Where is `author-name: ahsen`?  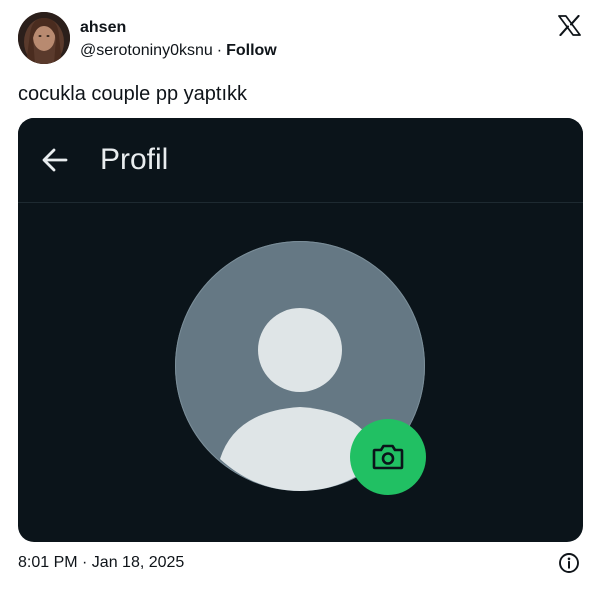 author-name: ahsen is located at coordinates (103, 28).